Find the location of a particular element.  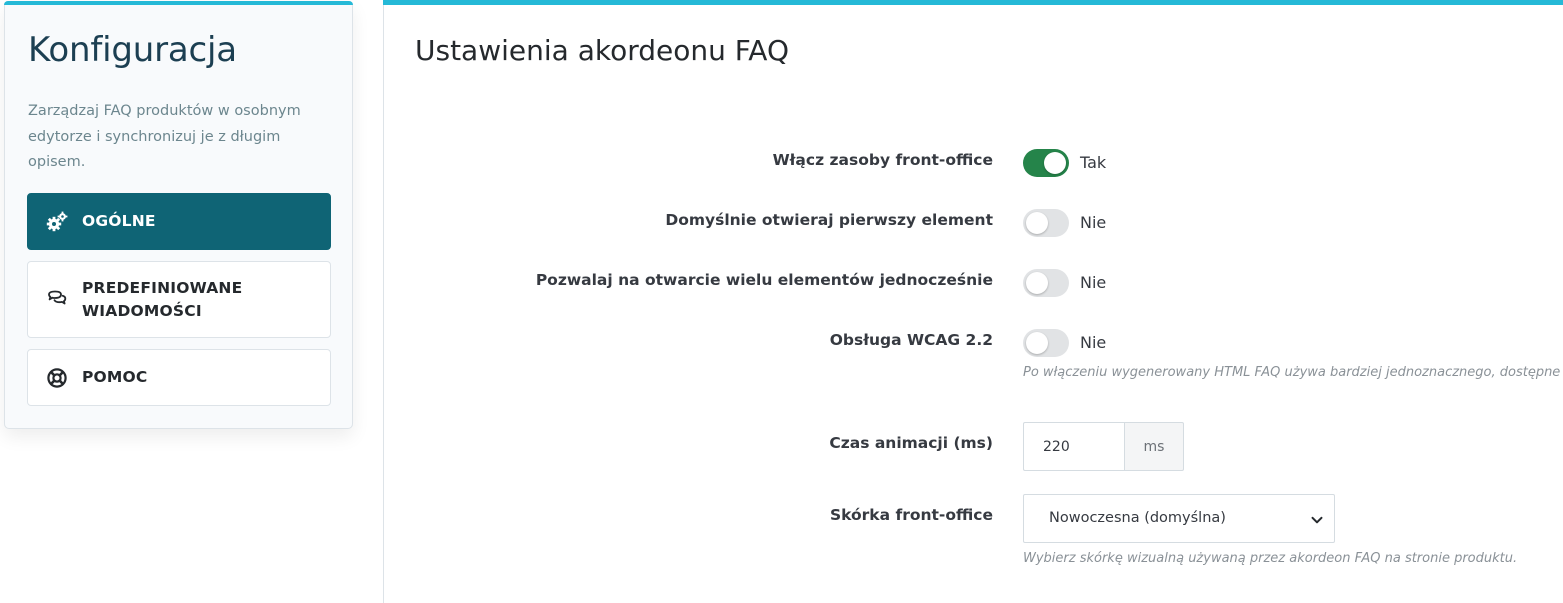

animation-time-group: ms is located at coordinates (1103, 446).